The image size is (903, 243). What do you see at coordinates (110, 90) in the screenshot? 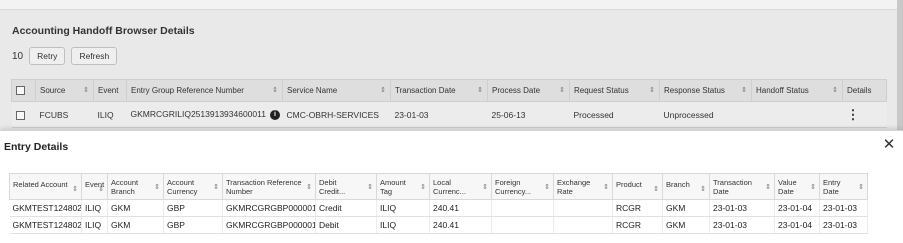
I see `column-header: Event` at bounding box center [110, 90].